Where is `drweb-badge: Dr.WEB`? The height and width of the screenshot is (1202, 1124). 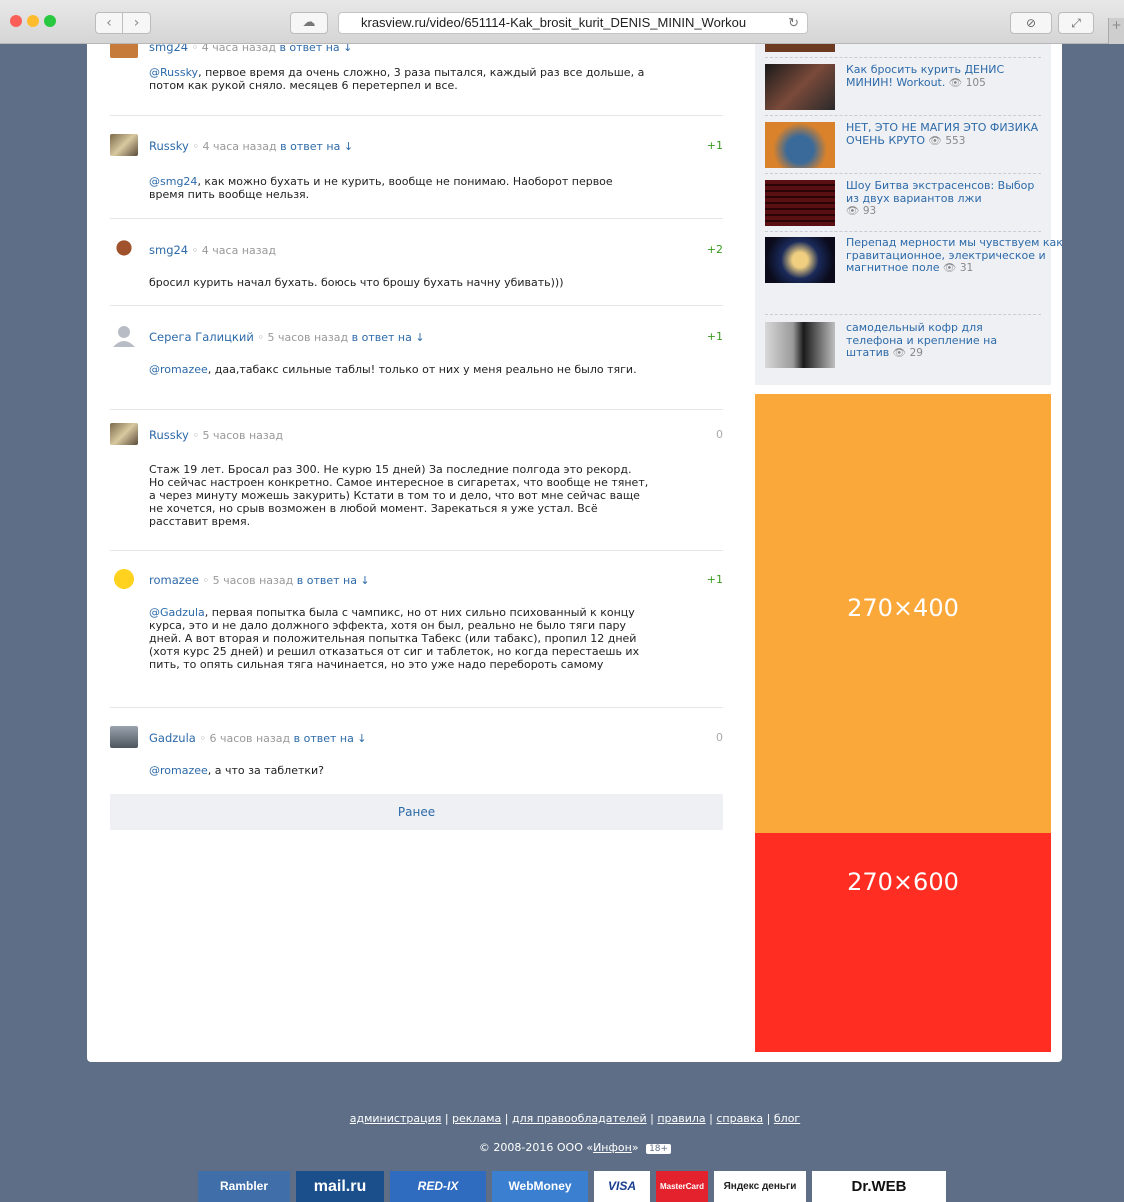 drweb-badge: Dr.WEB is located at coordinates (879, 1186).